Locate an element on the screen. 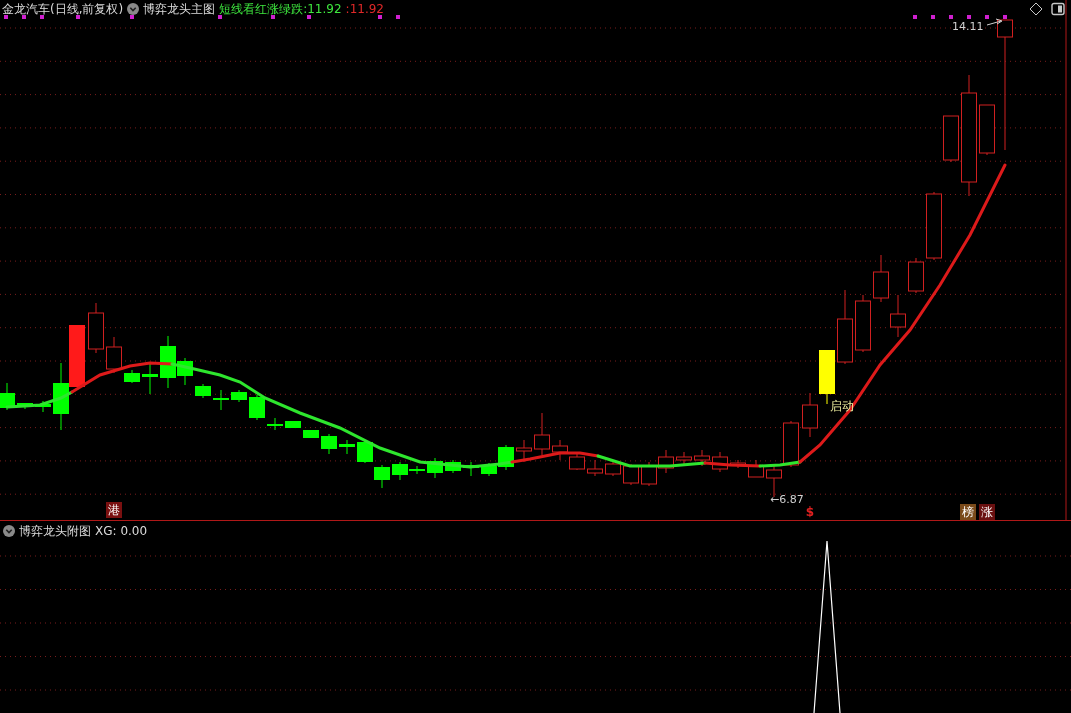 The image size is (1071, 713). signal-symbol: $ is located at coordinates (810, 512).